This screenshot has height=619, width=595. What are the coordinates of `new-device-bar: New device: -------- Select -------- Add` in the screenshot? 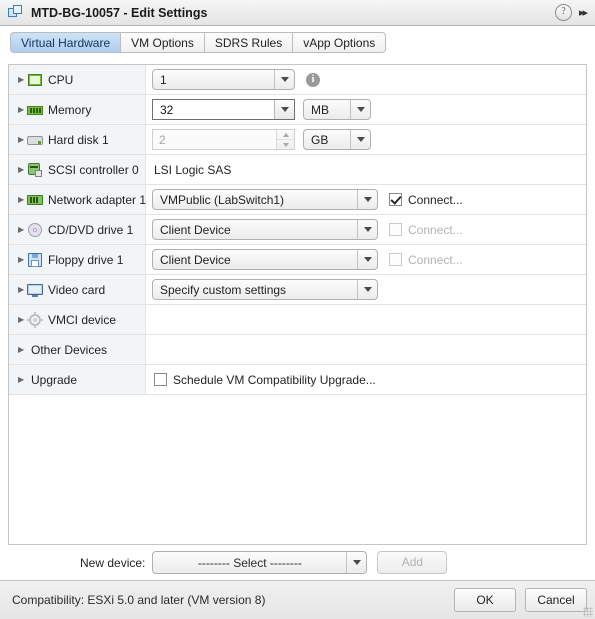 It's located at (297, 562).